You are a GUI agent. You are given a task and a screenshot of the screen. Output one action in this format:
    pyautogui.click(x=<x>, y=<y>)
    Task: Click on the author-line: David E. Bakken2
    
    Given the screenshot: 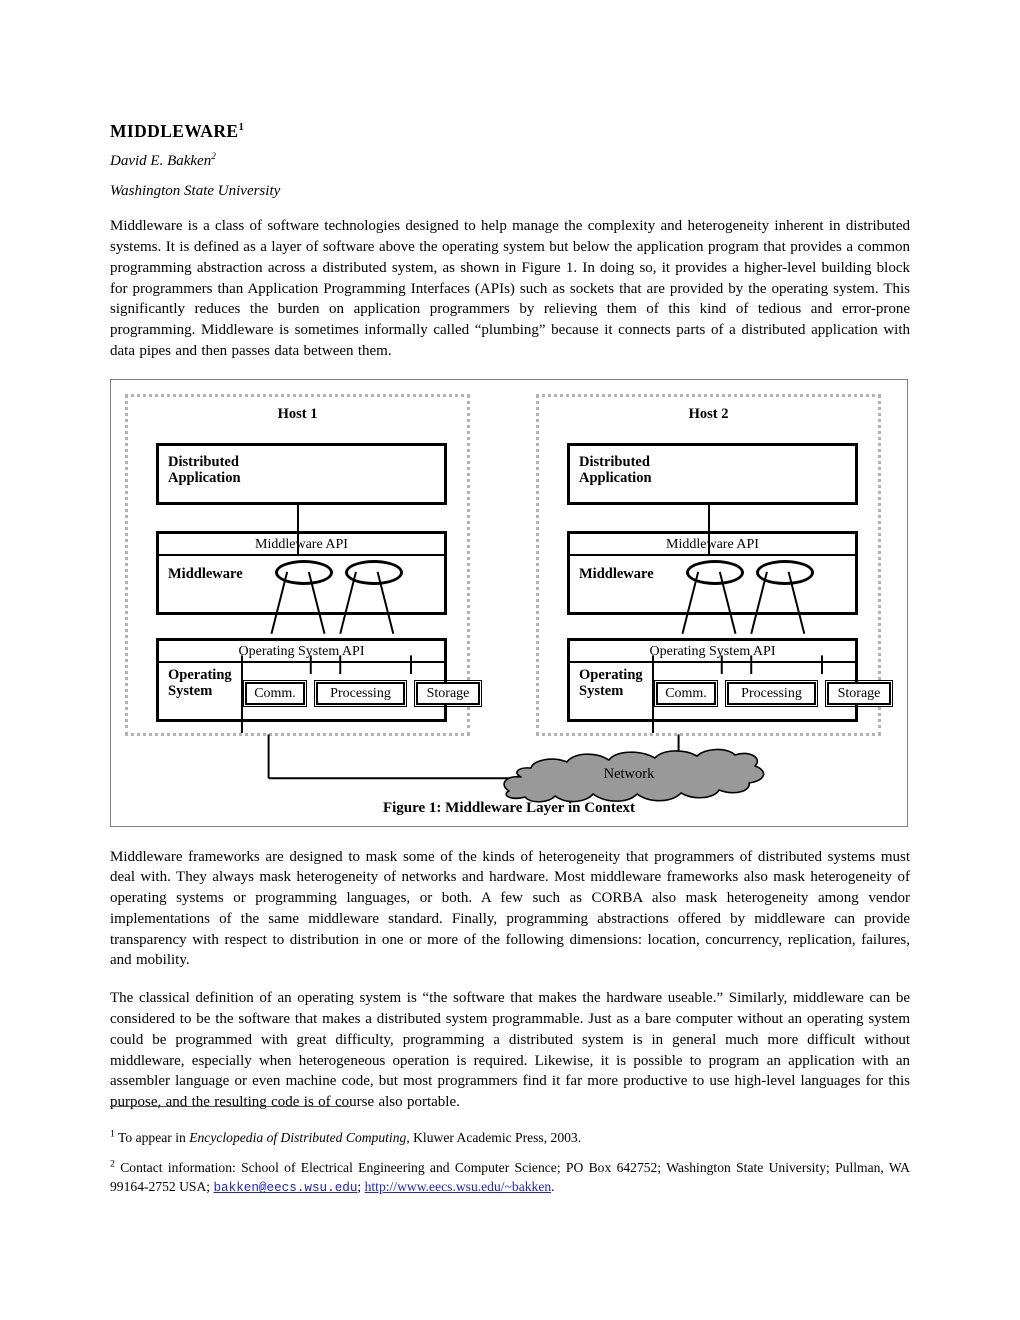 What is the action you would take?
    pyautogui.click(x=510, y=161)
    